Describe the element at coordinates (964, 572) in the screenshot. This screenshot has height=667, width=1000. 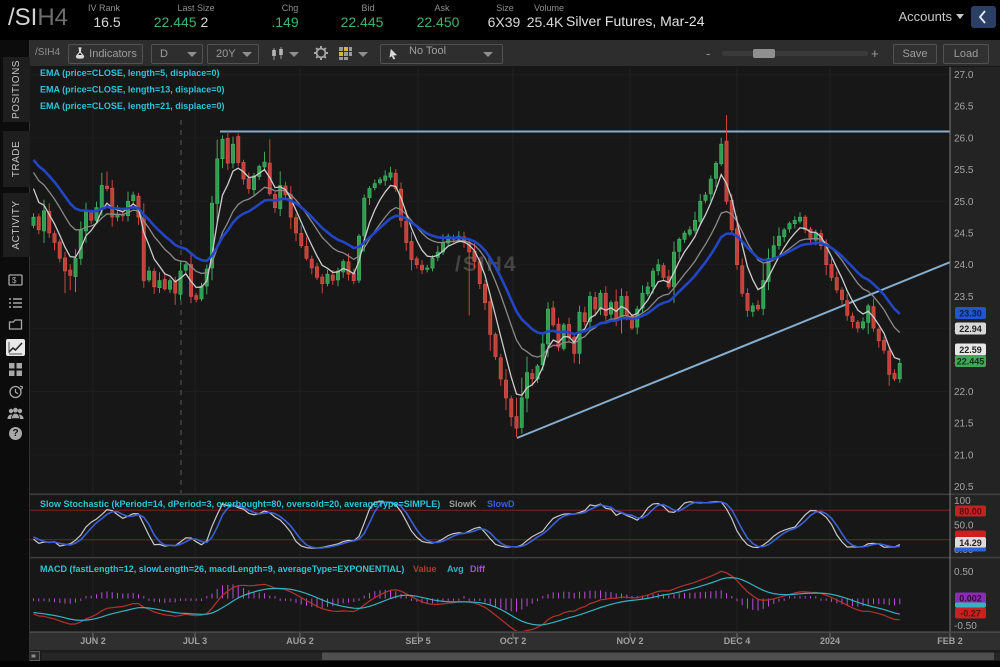
I see `svg-text: 0.50` at that location.